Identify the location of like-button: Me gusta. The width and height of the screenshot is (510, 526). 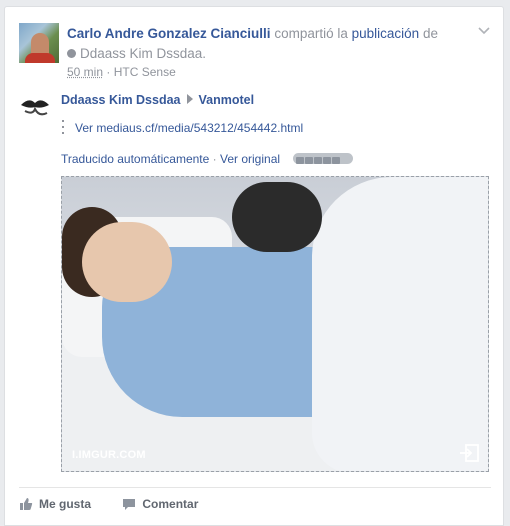
(55, 504).